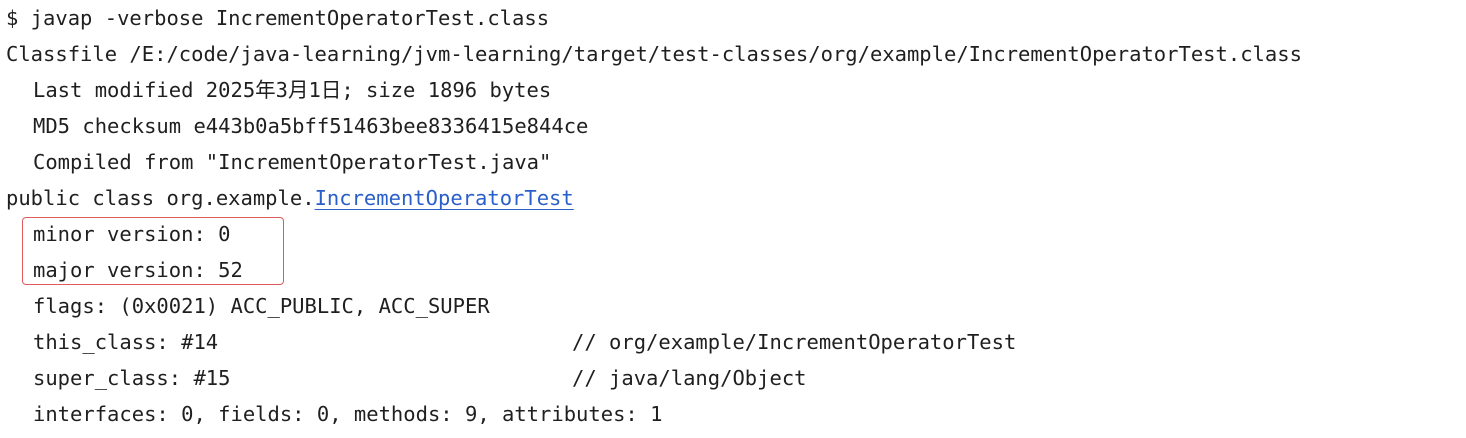 The width and height of the screenshot is (1466, 438). I want to click on super-class-line: super_class: #15, so click(132, 378).